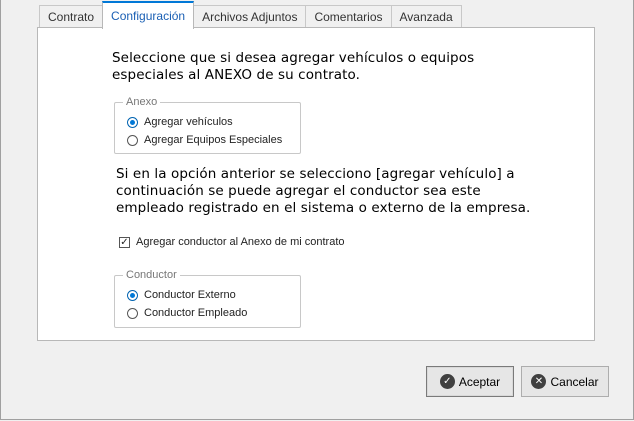 This screenshot has height=421, width=634. What do you see at coordinates (196, 313) in the screenshot?
I see `radio-label: Conductor Empleado` at bounding box center [196, 313].